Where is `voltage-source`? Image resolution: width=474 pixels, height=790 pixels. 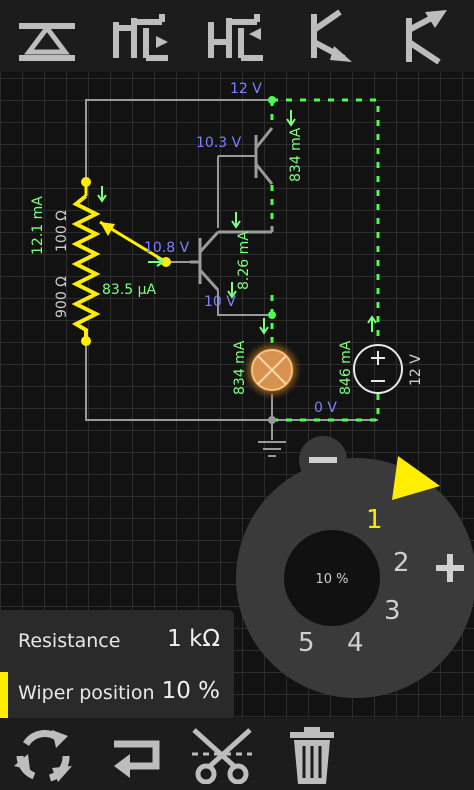 voltage-source is located at coordinates (378, 369).